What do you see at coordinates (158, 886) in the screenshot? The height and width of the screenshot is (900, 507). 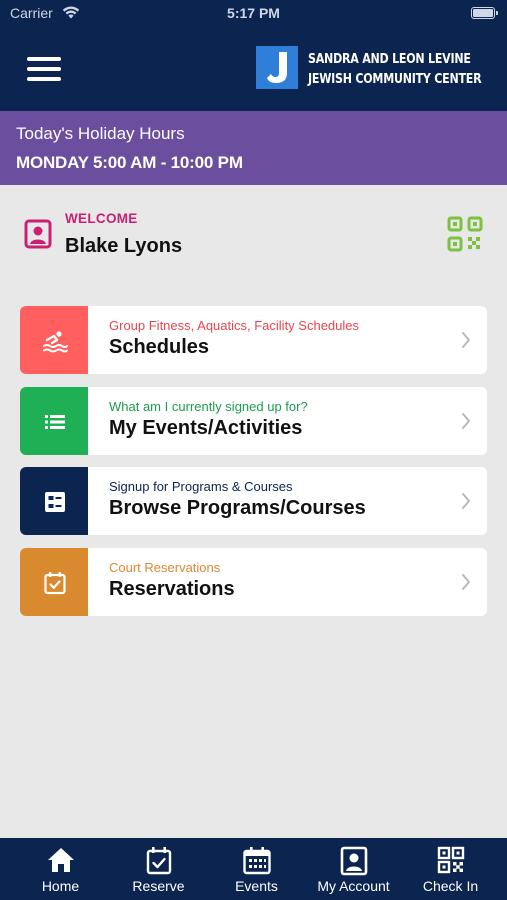 I see `tab-label: Reserve` at bounding box center [158, 886].